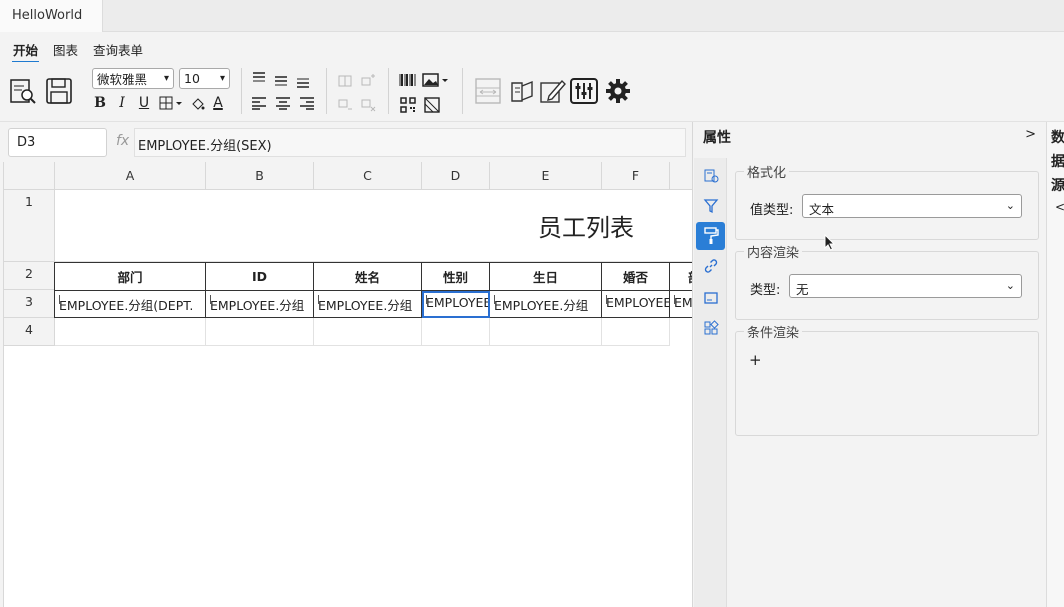  Describe the element at coordinates (532, 48) in the screenshot. I see `ribbon-tabs: 开始 图表 查询表单` at that location.